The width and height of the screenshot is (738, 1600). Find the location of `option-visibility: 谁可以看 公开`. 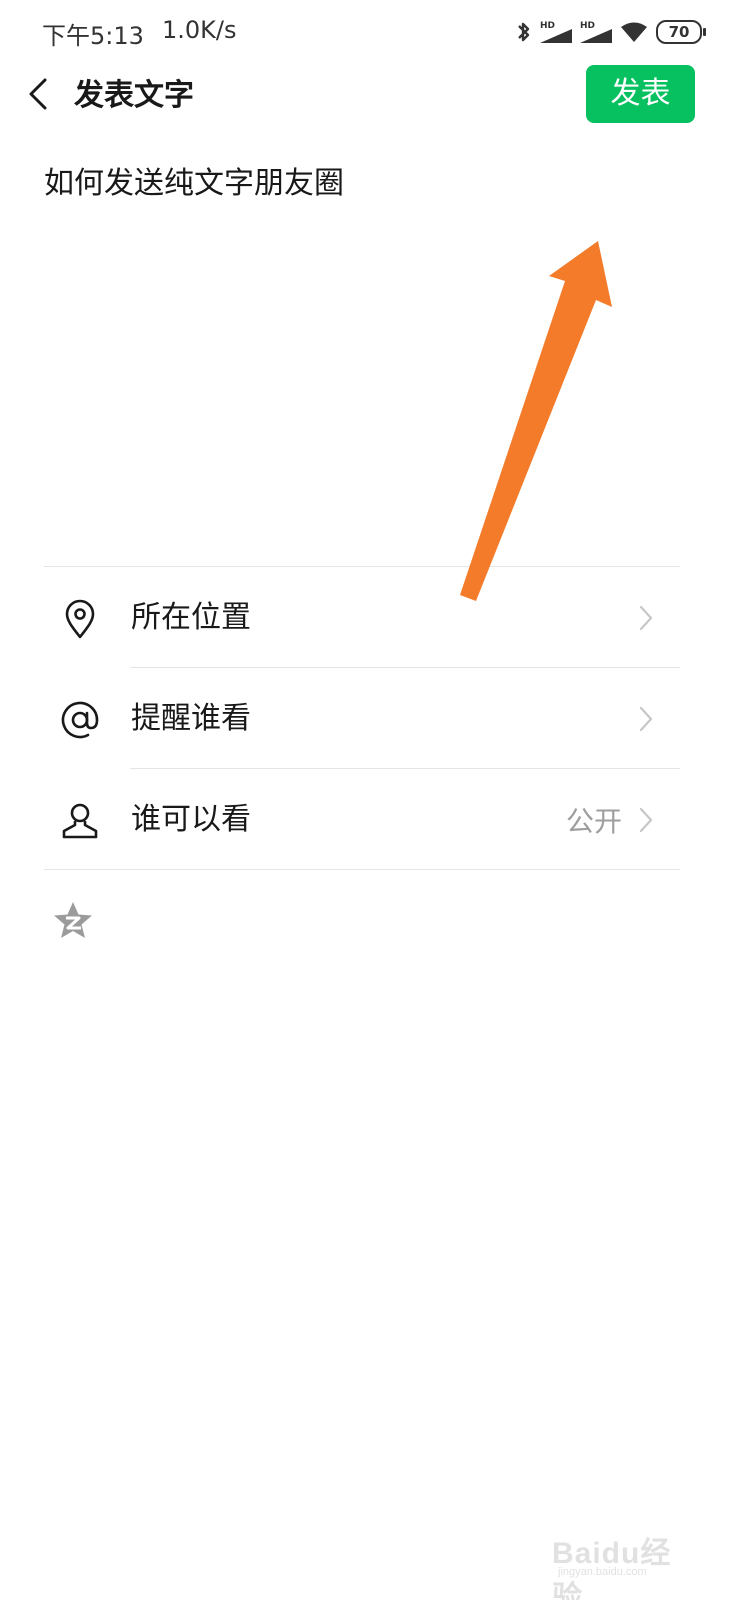

option-visibility: 谁可以看 公开 is located at coordinates (369, 819).